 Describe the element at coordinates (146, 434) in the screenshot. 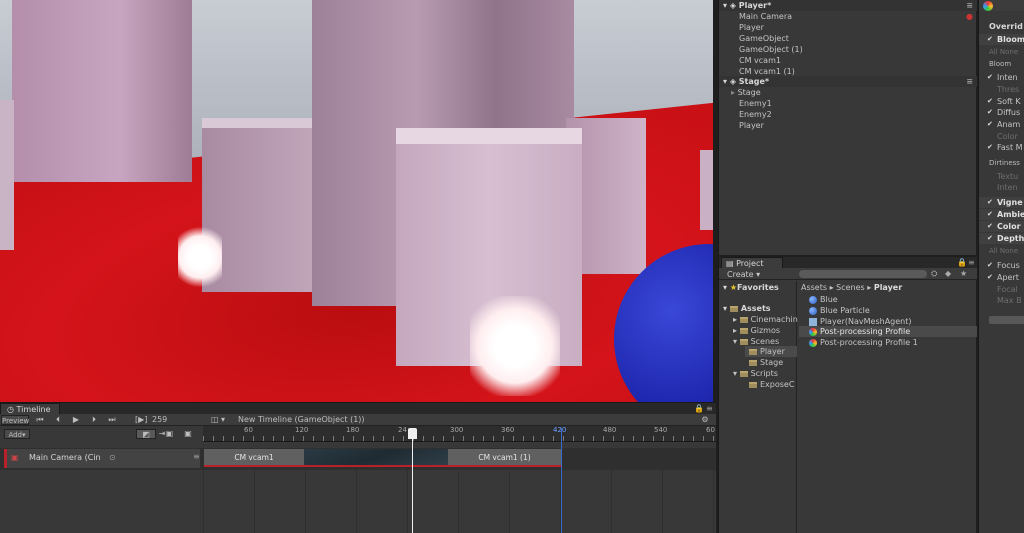

I see `curves-toggle-icon: ◩` at that location.